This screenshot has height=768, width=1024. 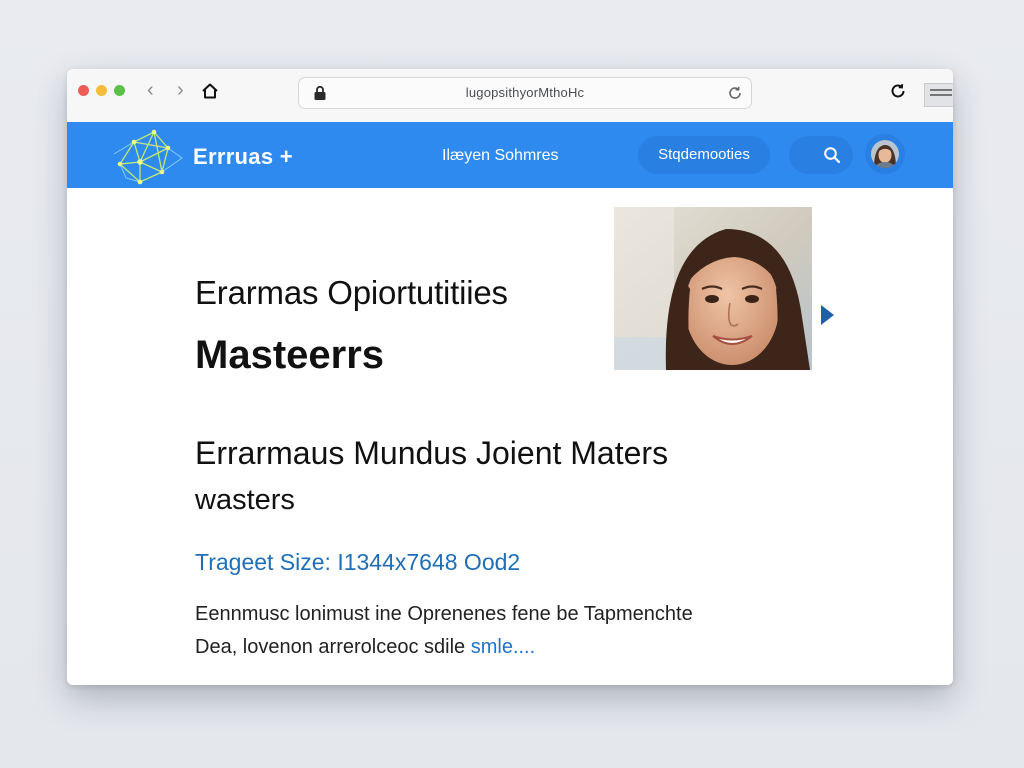 I want to click on section-heading: Errarmaus Mundus Joient Maters, so click(x=432, y=453).